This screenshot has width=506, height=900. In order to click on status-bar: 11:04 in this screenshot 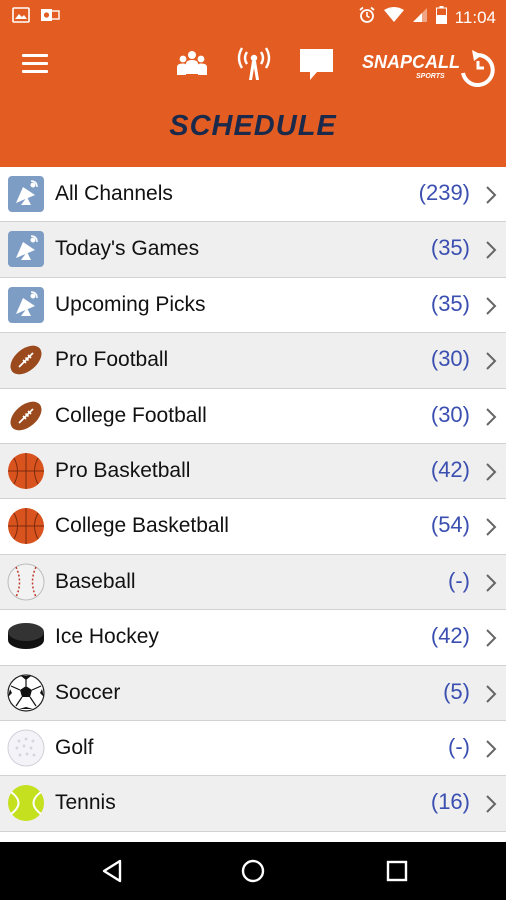, I will do `click(253, 16)`.